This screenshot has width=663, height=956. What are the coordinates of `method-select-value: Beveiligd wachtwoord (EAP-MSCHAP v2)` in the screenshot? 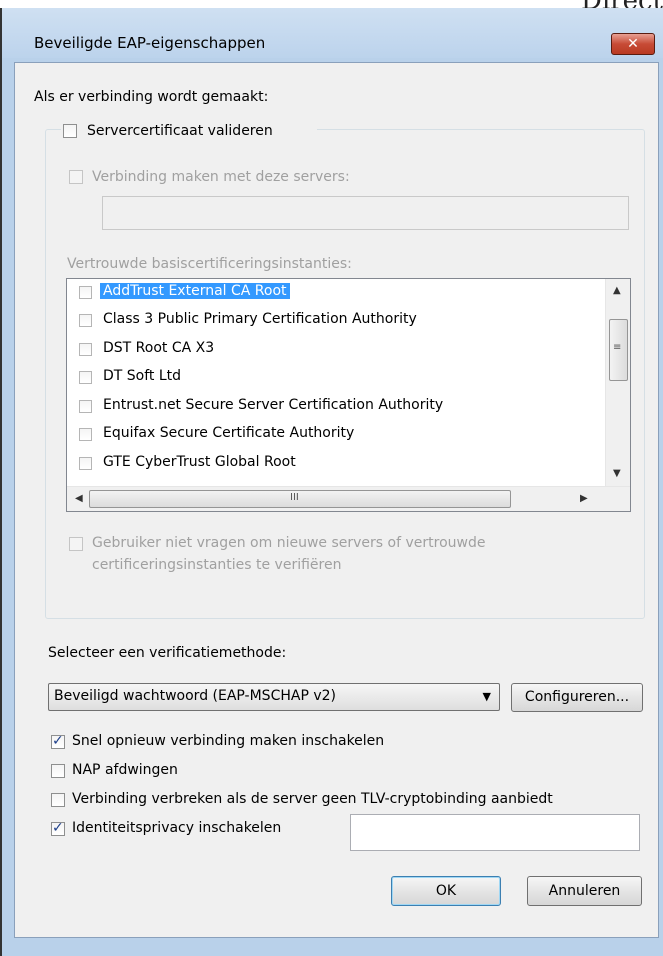 It's located at (195, 696).